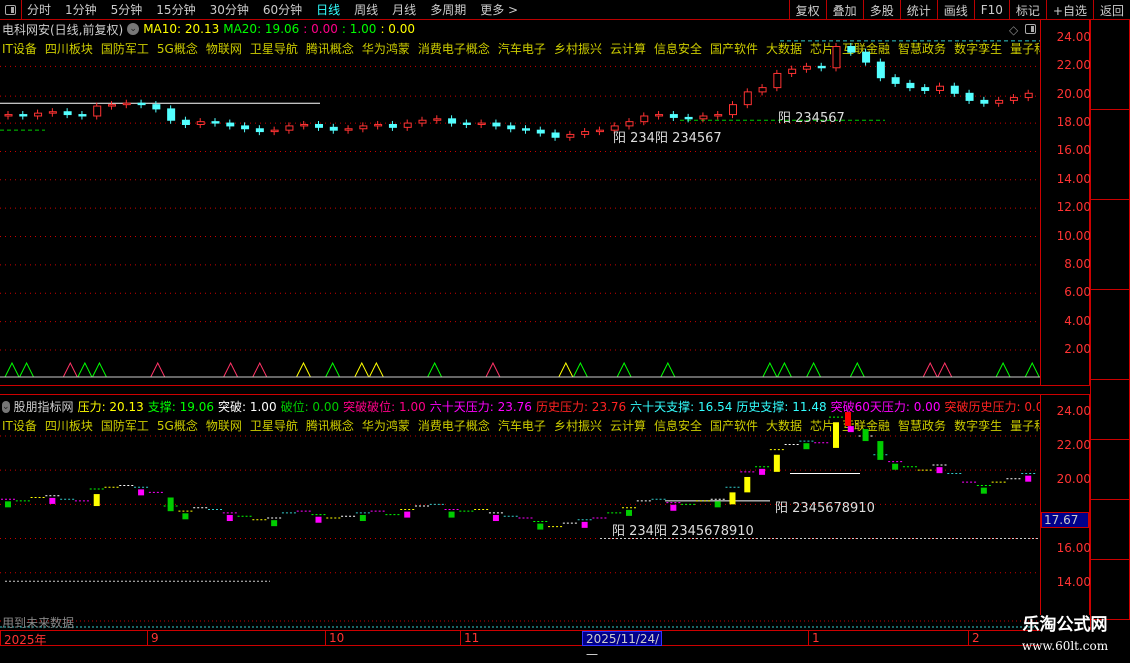 This screenshot has height=663, width=1130. Describe the element at coordinates (881, 10) in the screenshot. I see `toolbar-button-2: 多股` at that location.